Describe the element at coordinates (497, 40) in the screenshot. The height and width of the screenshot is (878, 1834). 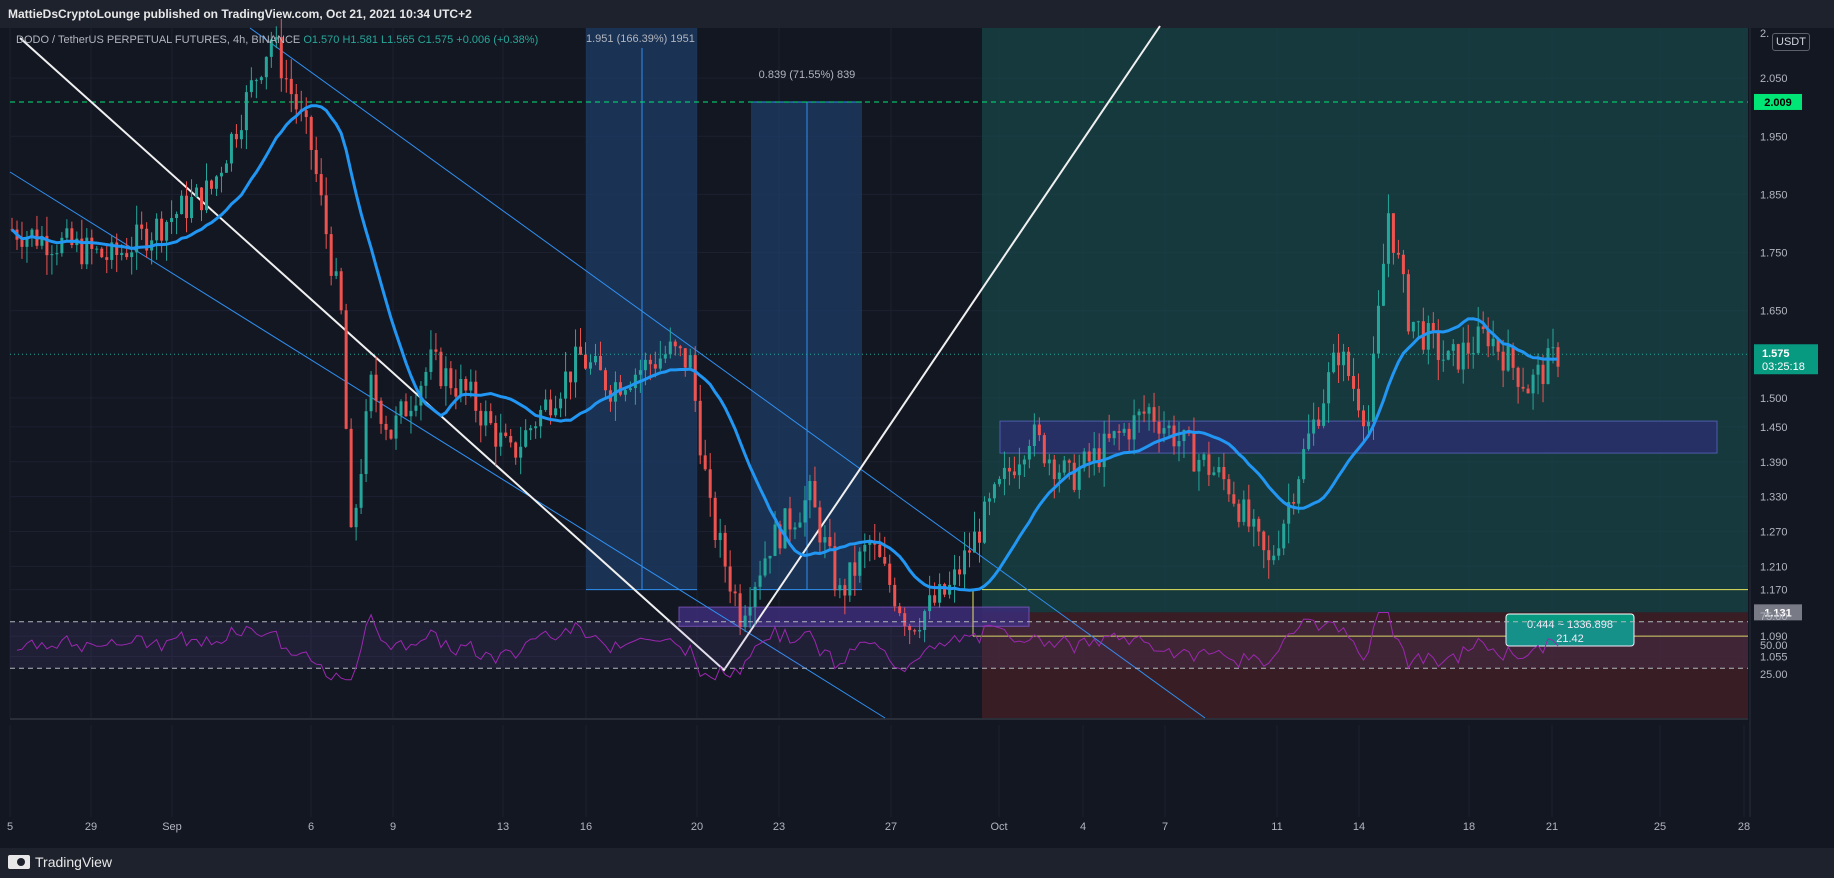
I see `ohlc-change: +0.006 (+0.38%)` at that location.